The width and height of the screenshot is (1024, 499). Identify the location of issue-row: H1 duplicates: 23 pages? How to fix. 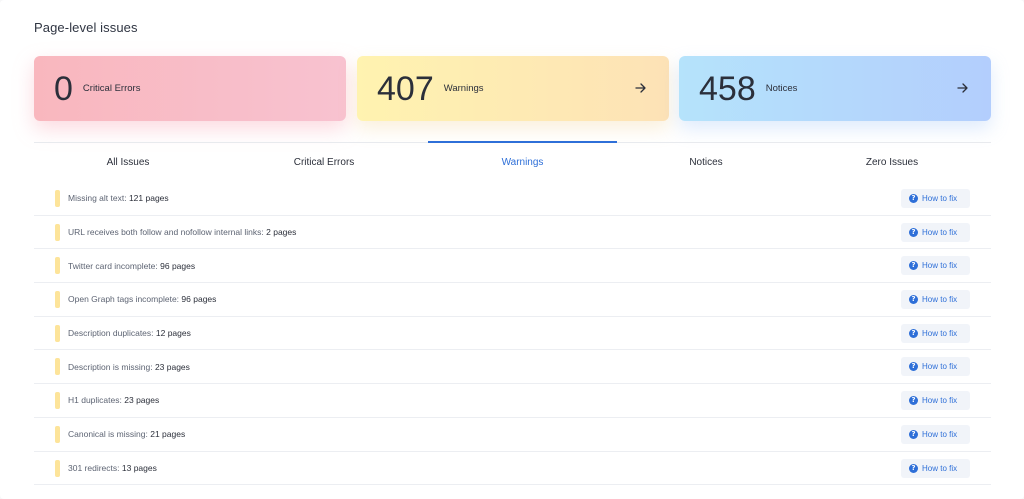
(512, 401).